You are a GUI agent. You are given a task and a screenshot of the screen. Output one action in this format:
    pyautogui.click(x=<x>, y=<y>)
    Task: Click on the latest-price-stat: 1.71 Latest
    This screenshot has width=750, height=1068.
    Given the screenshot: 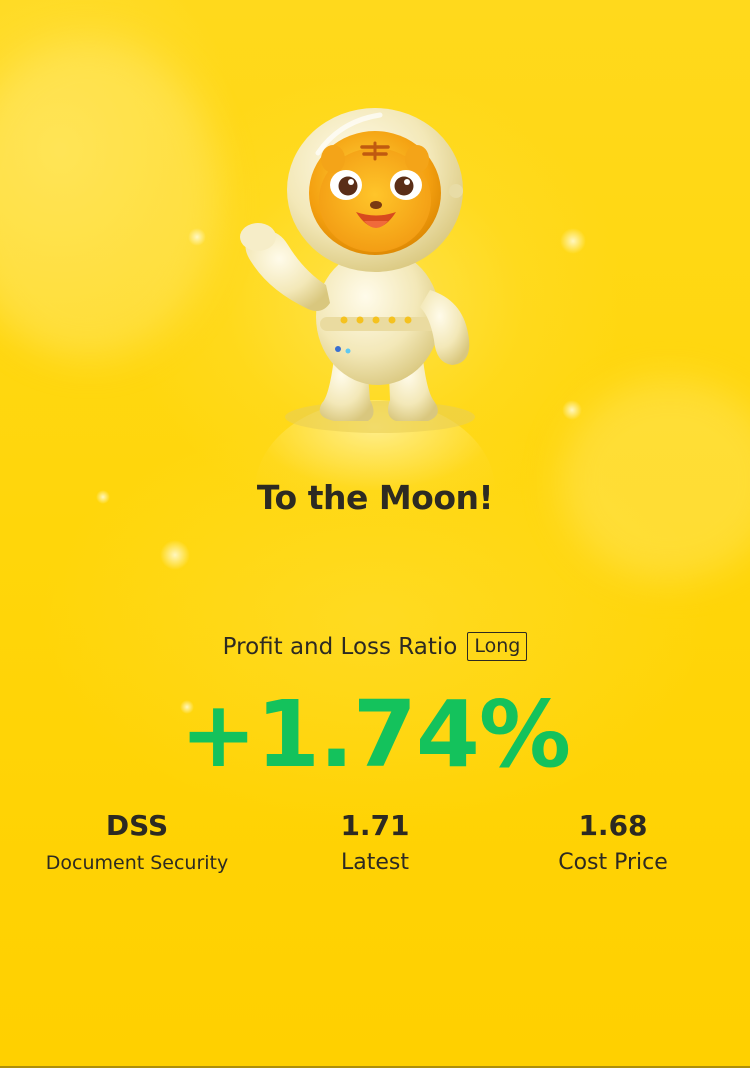 What is the action you would take?
    pyautogui.click(x=375, y=845)
    